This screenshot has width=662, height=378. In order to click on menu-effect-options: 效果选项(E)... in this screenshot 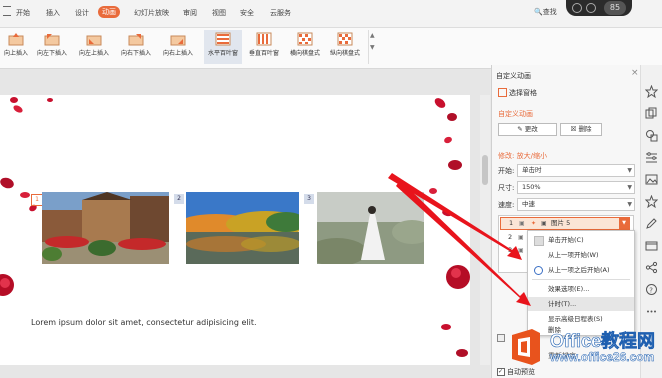, I will do `click(581, 289)`.